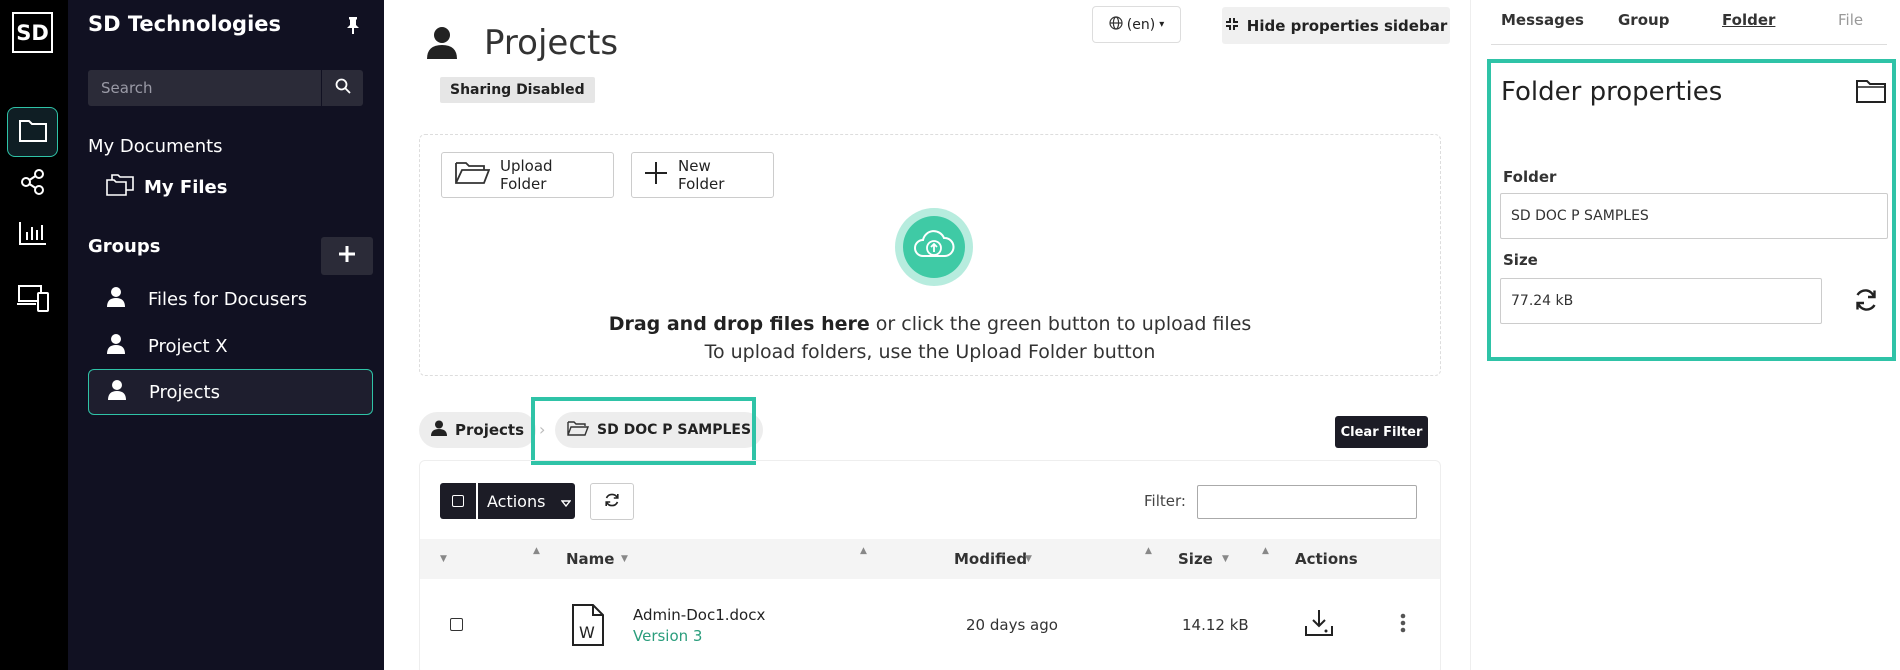 This screenshot has width=1900, height=670. Describe the element at coordinates (32, 32) in the screenshot. I see `sd-logo: SD` at that location.